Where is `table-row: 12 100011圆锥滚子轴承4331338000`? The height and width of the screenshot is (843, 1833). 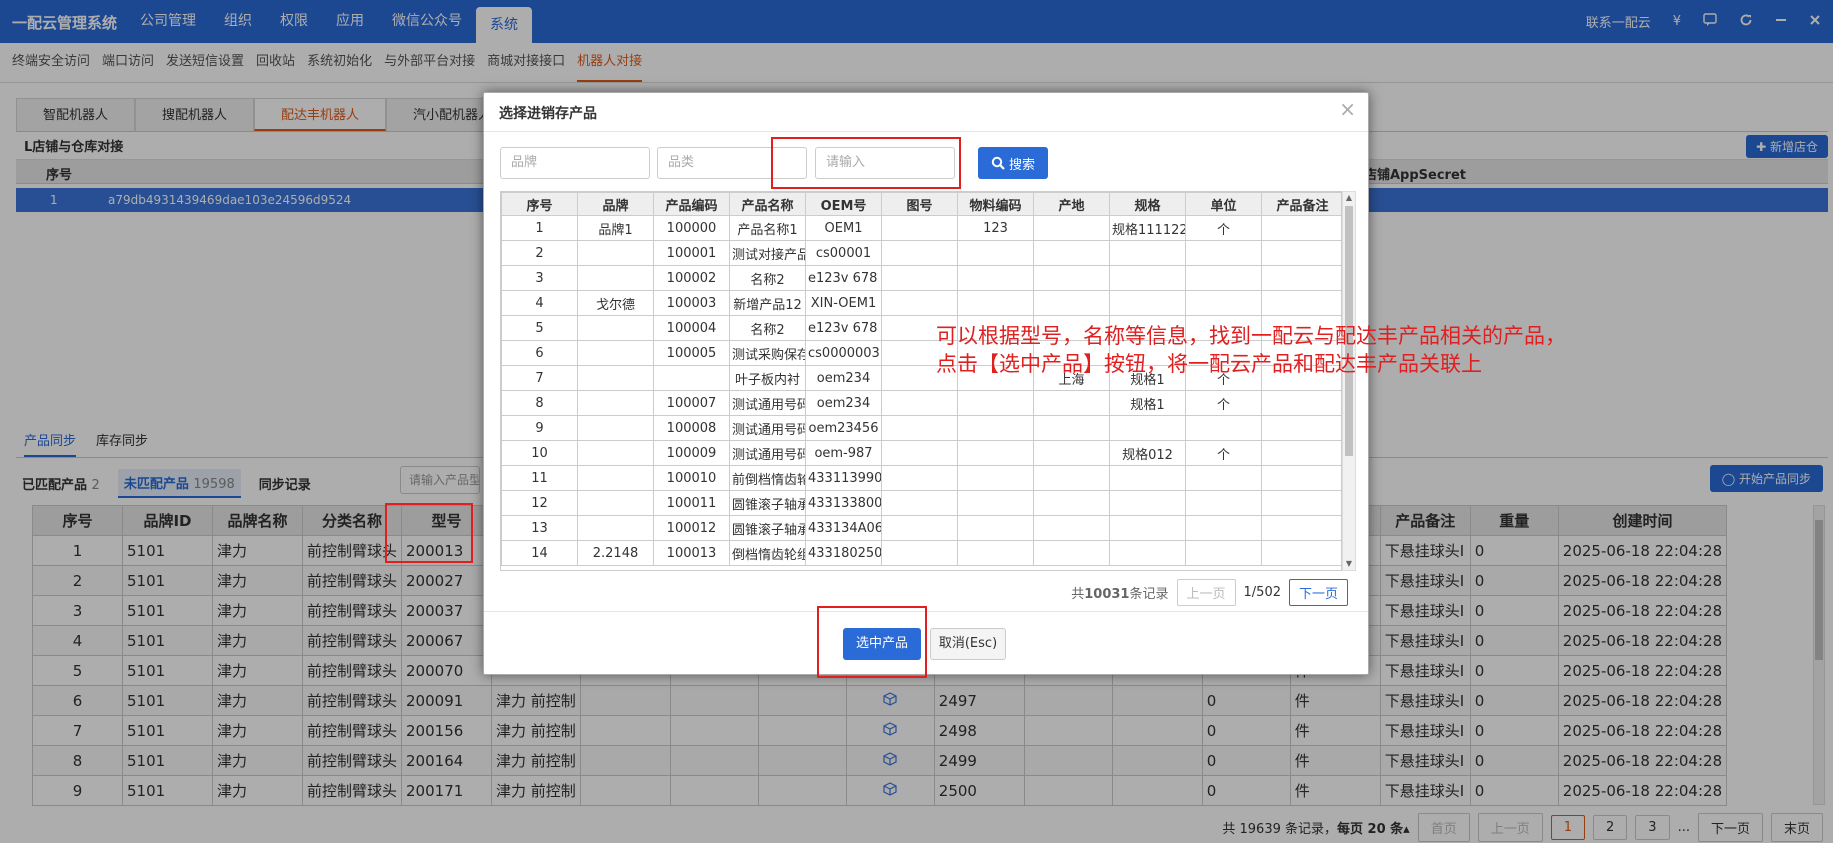 table-row: 12 100011圆锥滚子轴承4331338000 is located at coordinates (921, 503).